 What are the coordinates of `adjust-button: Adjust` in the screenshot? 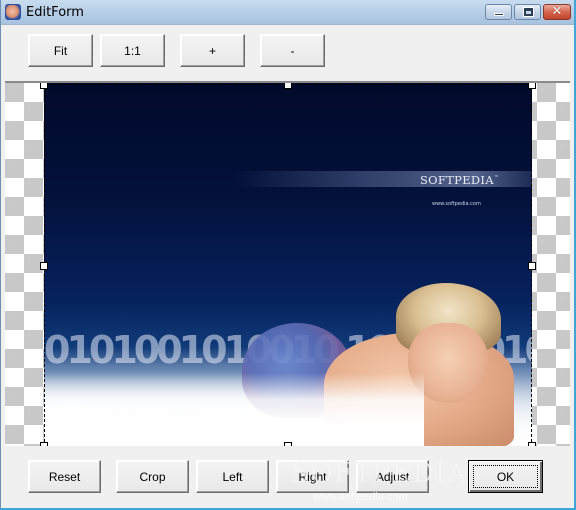 It's located at (392, 476).